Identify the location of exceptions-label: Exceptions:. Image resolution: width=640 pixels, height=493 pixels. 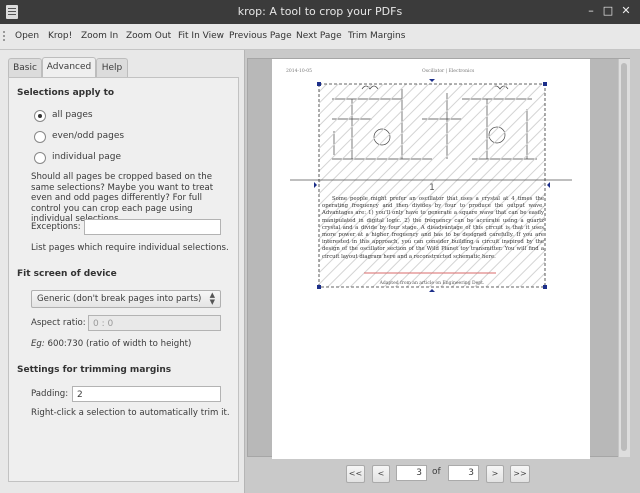
(56, 227).